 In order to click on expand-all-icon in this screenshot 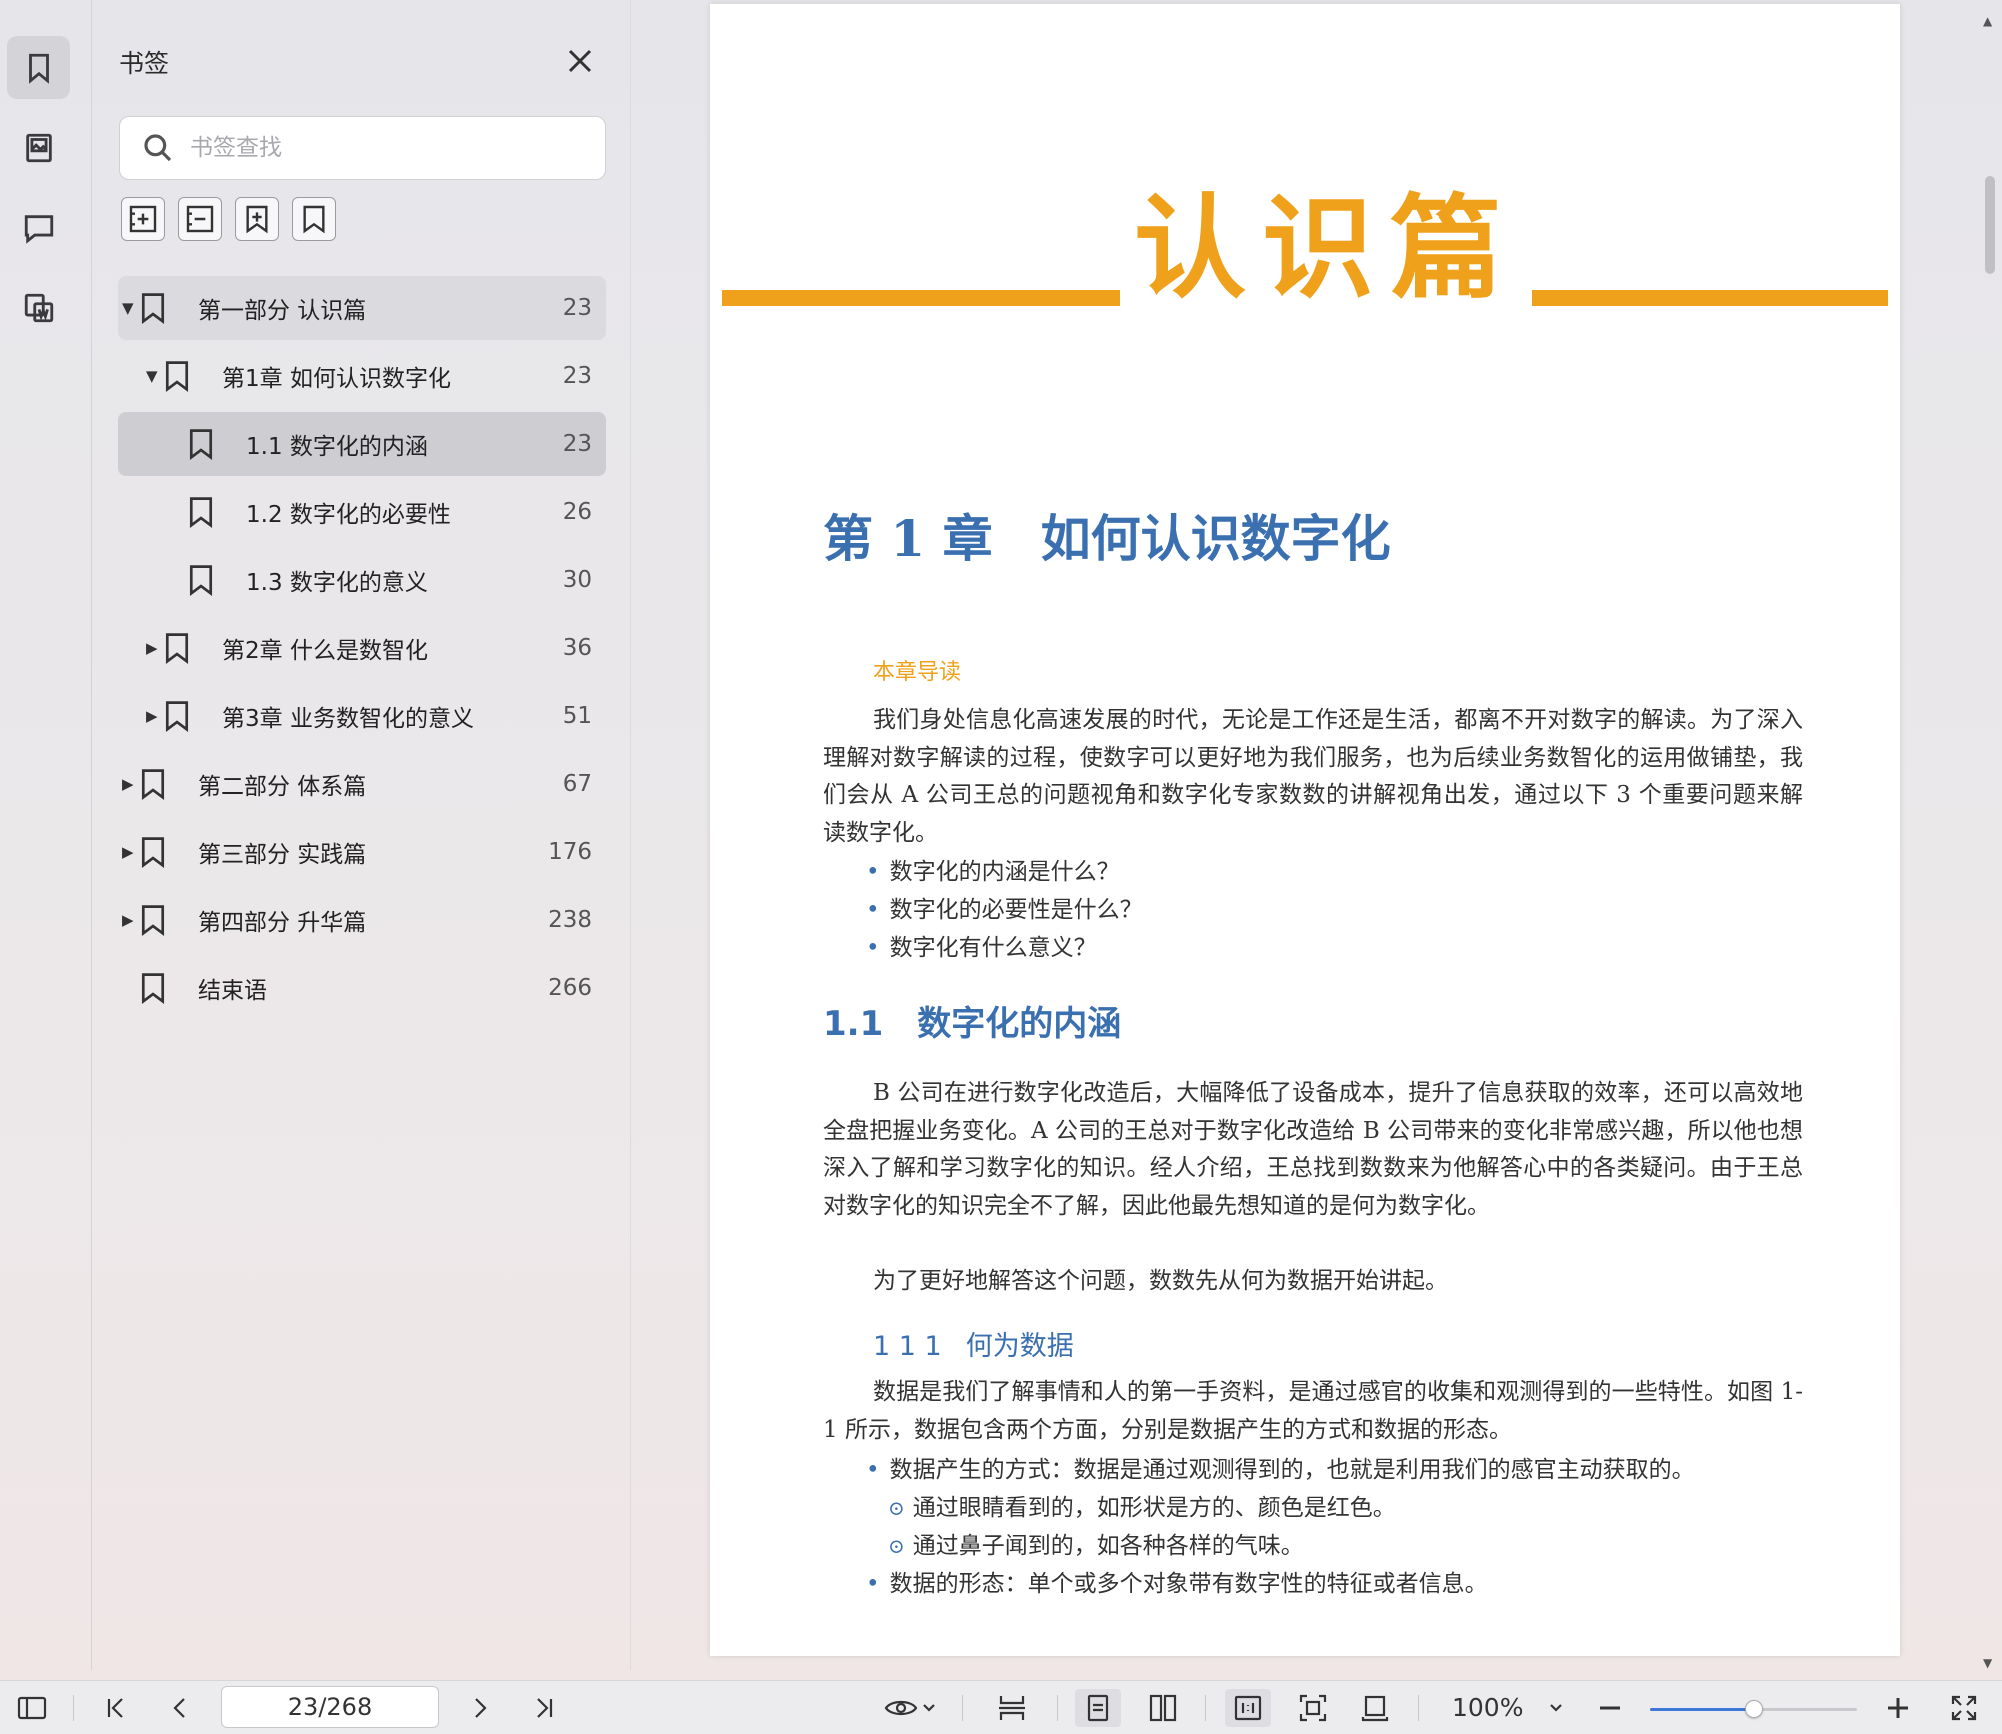, I will do `click(143, 219)`.